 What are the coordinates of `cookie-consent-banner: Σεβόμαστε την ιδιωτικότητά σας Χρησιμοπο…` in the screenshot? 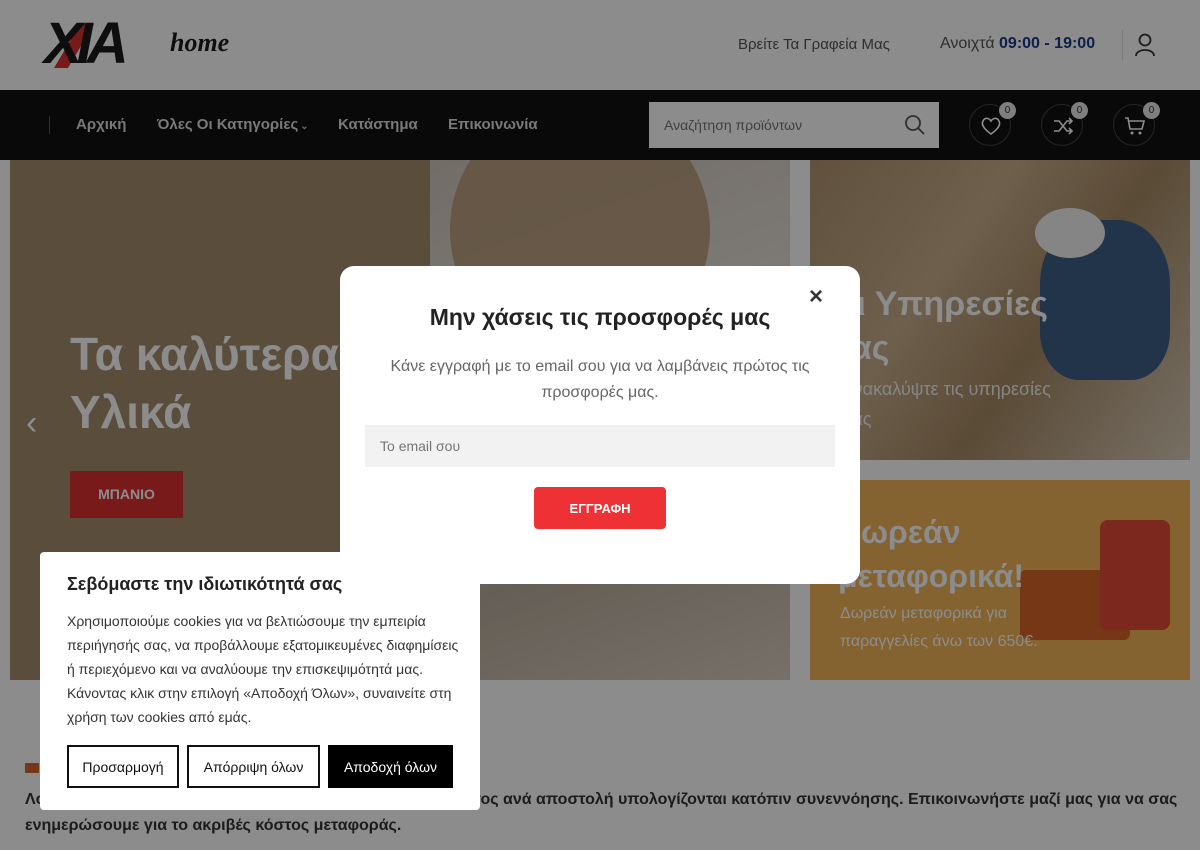 It's located at (260, 681).